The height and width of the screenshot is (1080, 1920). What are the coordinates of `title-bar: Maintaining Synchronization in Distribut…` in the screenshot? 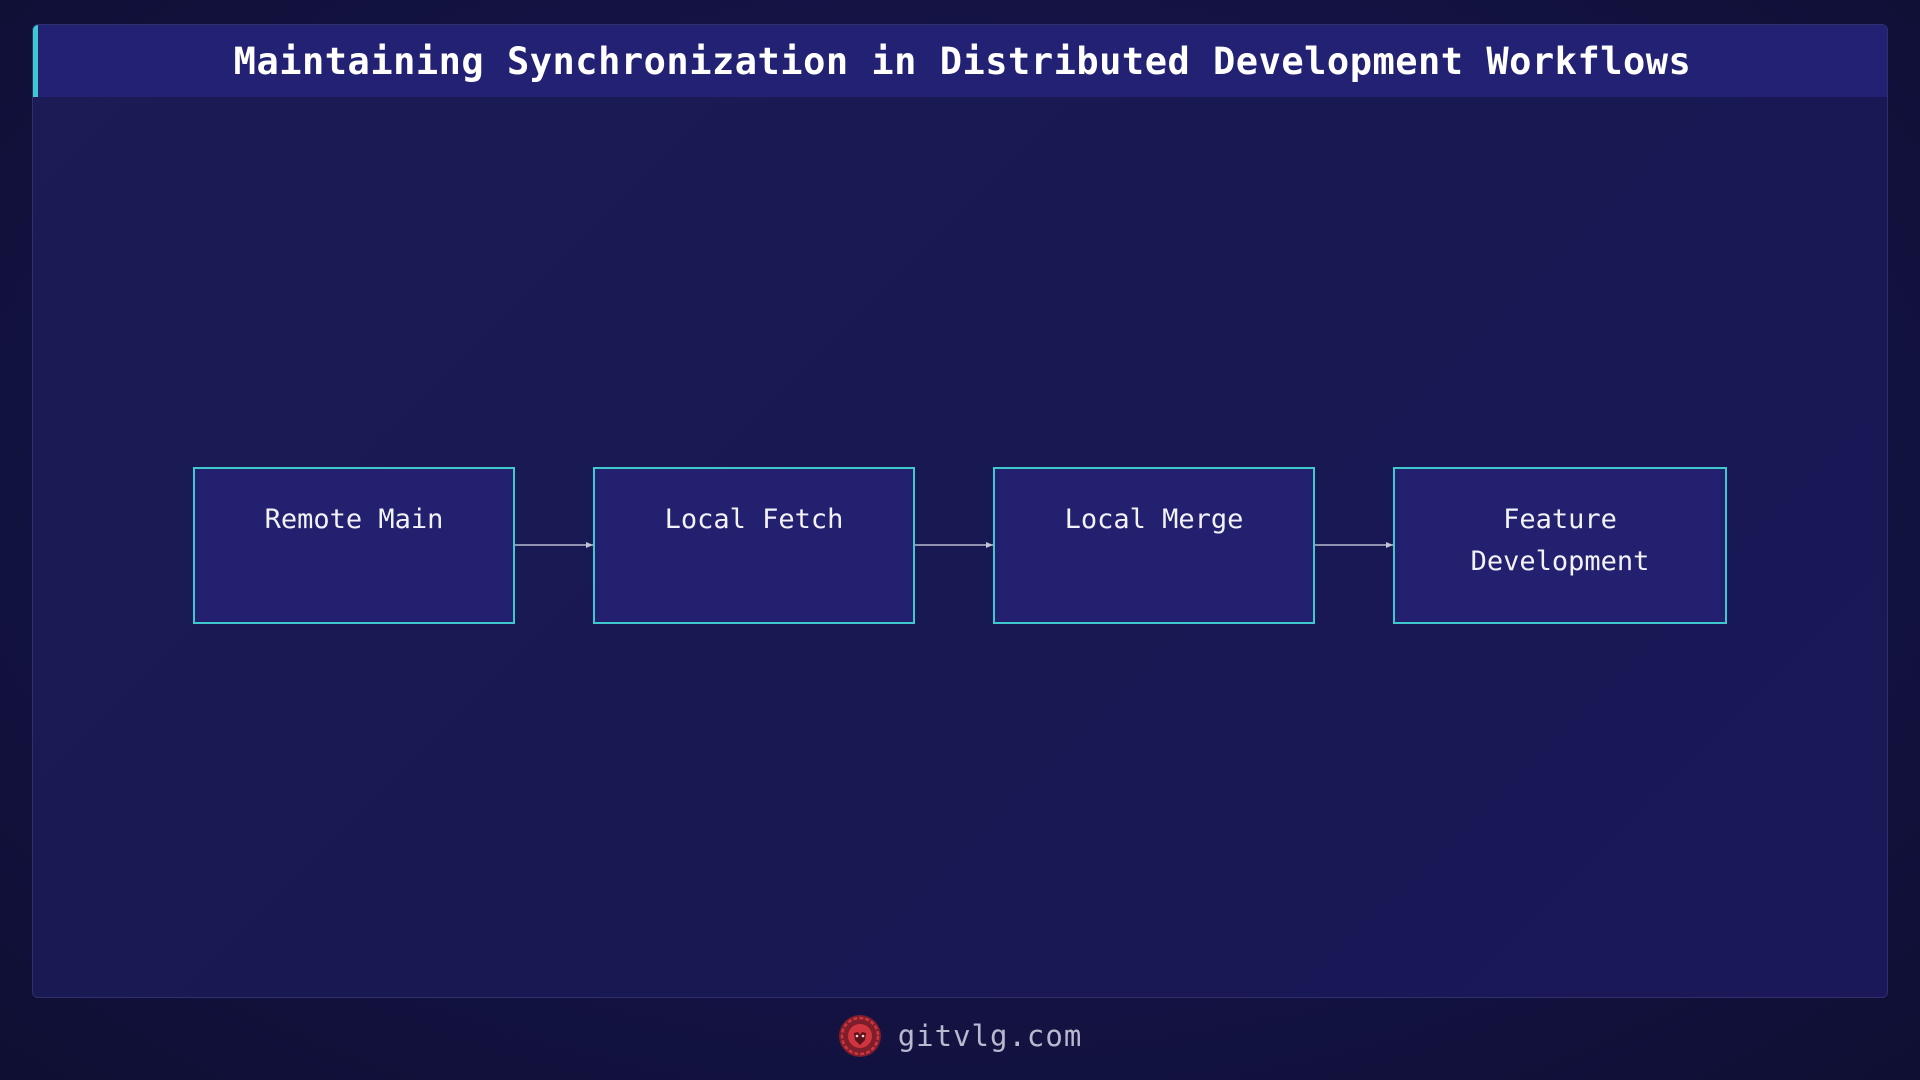 It's located at (960, 61).